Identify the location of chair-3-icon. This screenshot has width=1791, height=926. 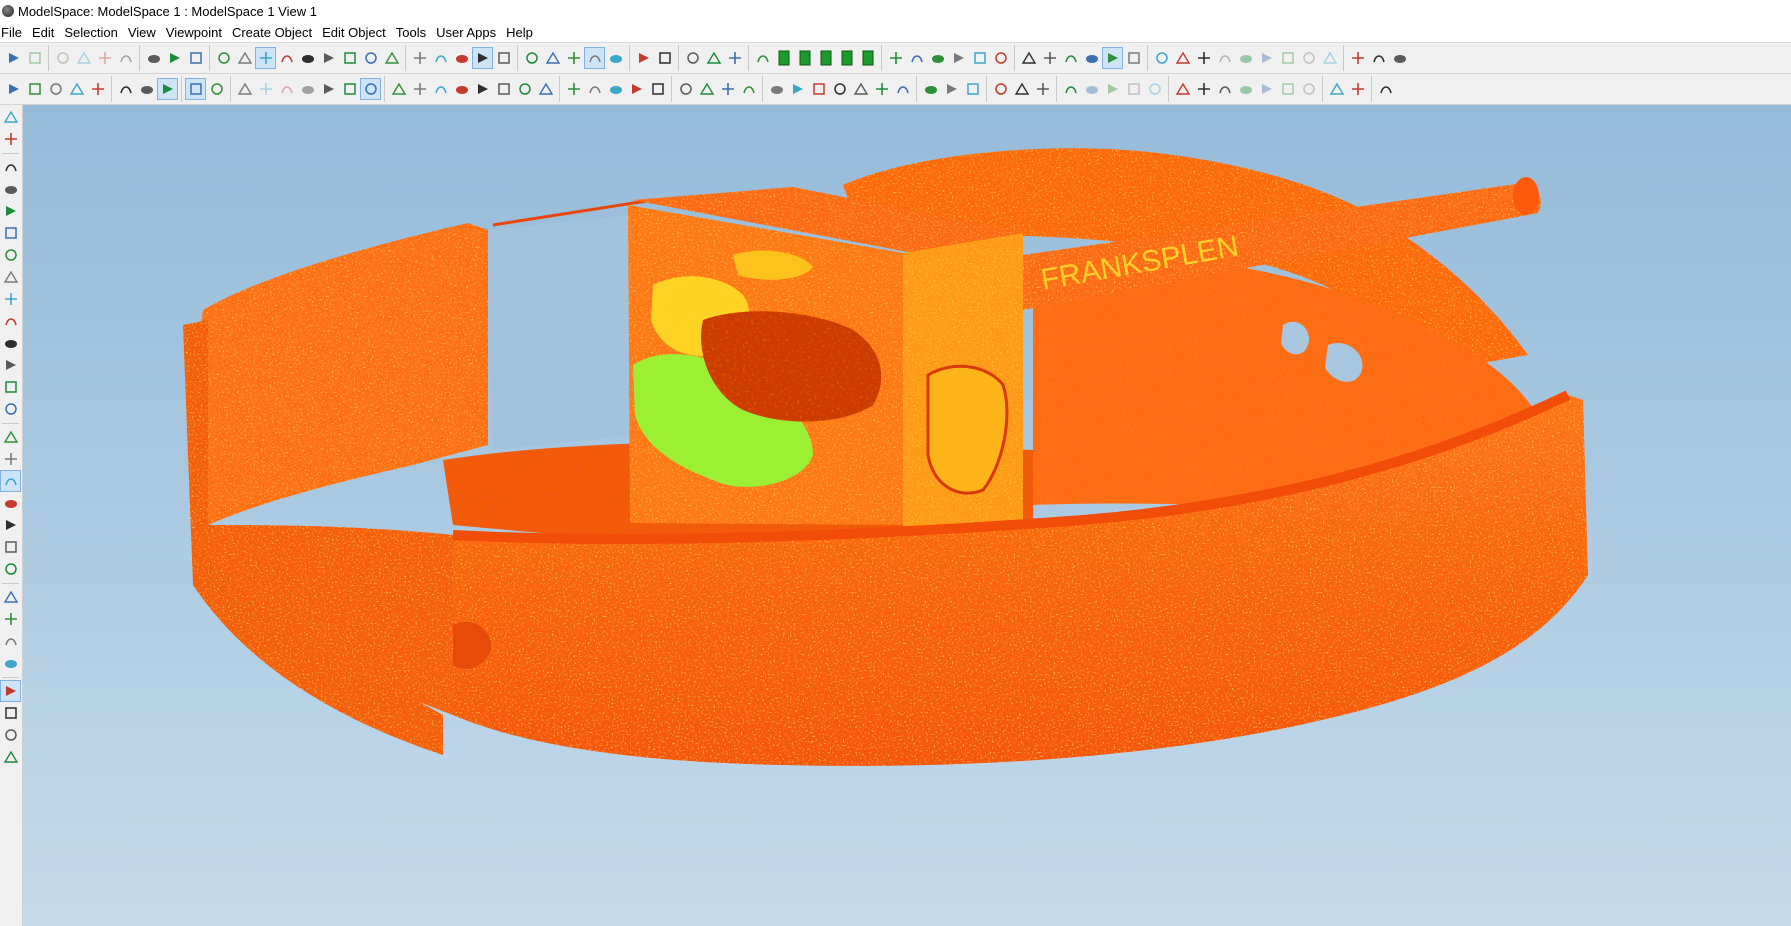
(1224, 89).